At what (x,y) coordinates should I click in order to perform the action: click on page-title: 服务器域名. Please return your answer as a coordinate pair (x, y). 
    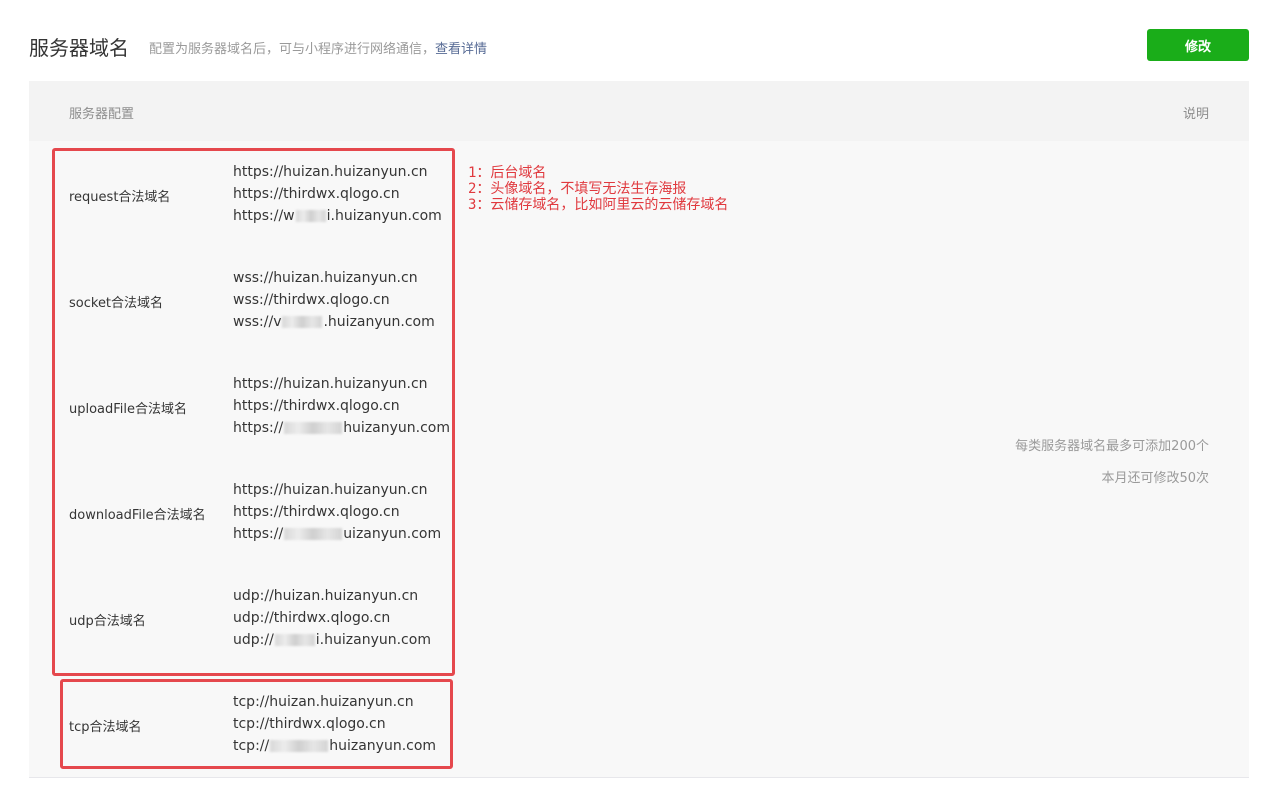
    Looking at the image, I should click on (79, 47).